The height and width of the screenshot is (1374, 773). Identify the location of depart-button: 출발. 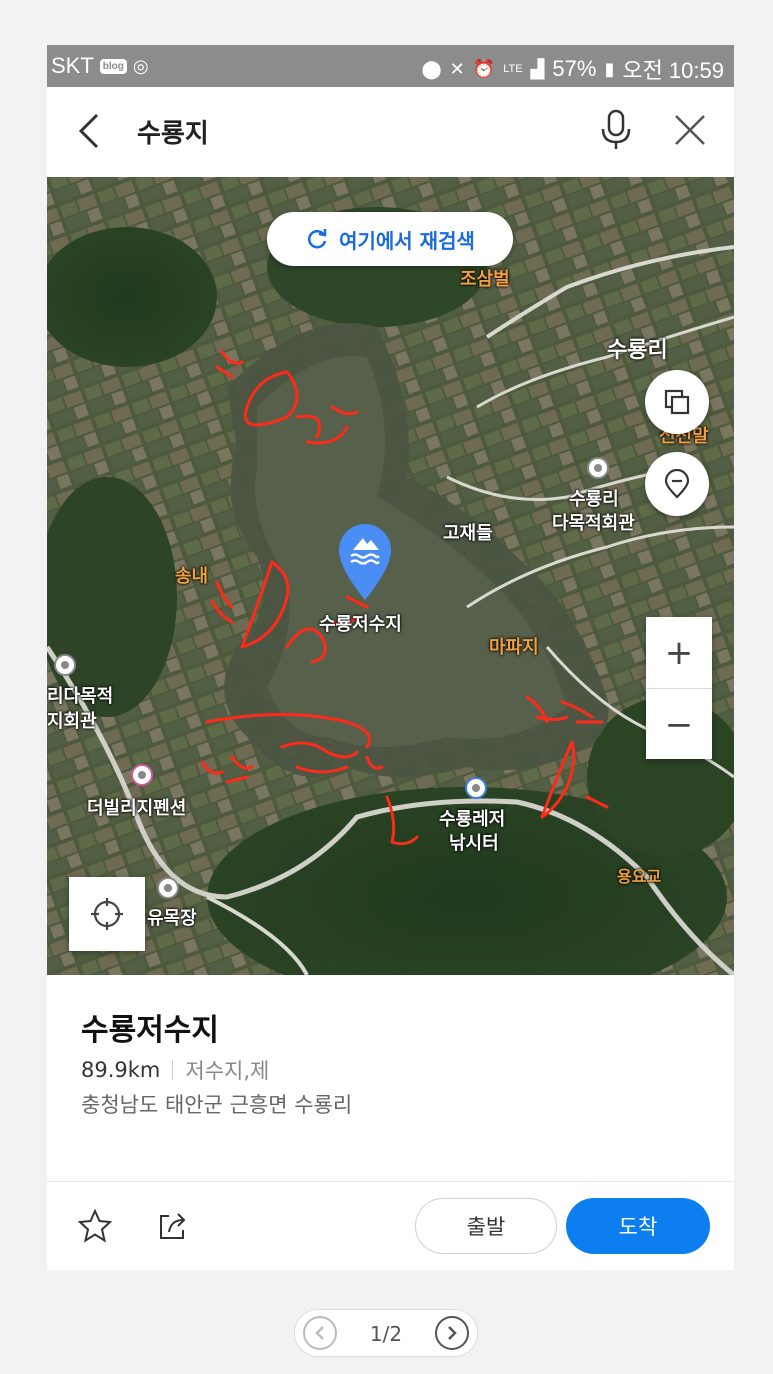
(486, 1226).